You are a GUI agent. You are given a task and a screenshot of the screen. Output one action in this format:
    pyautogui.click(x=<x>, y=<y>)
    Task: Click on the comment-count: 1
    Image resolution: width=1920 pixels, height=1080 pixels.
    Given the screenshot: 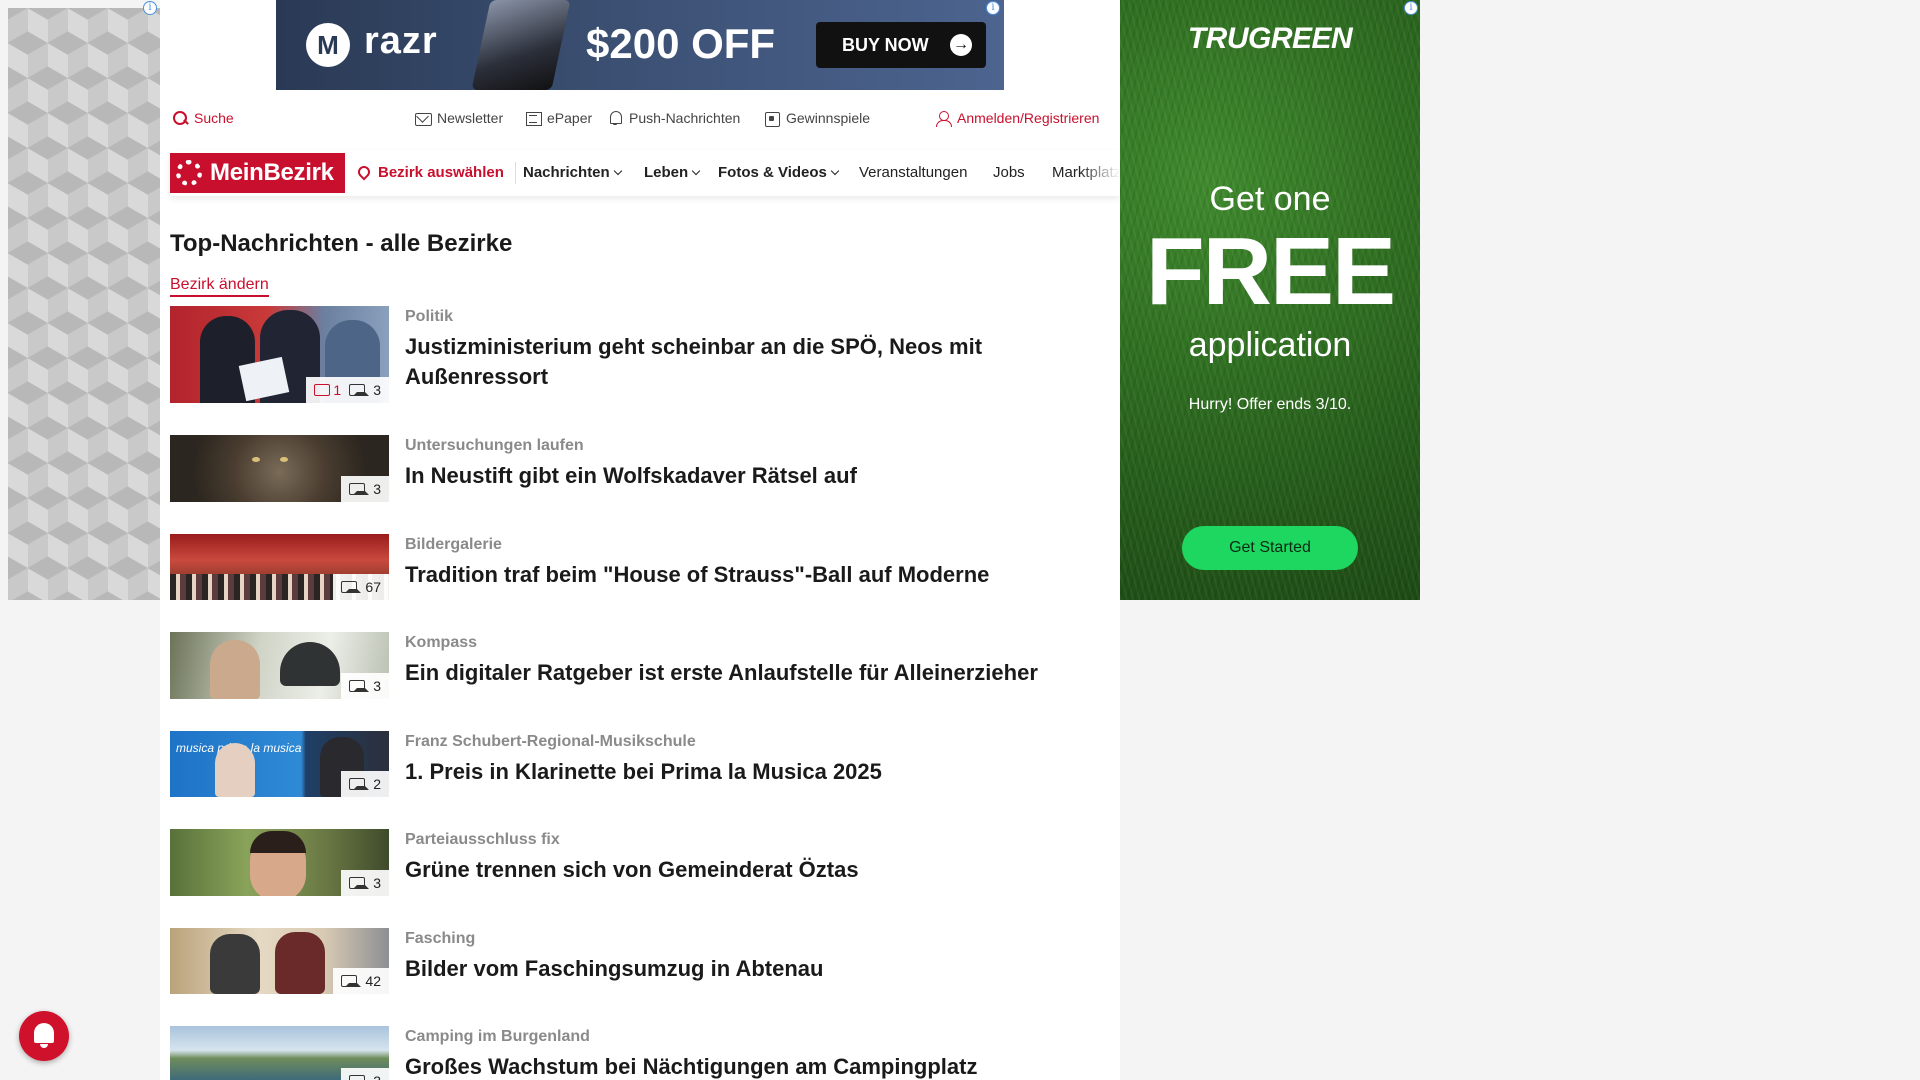 What is the action you would take?
    pyautogui.click(x=337, y=390)
    